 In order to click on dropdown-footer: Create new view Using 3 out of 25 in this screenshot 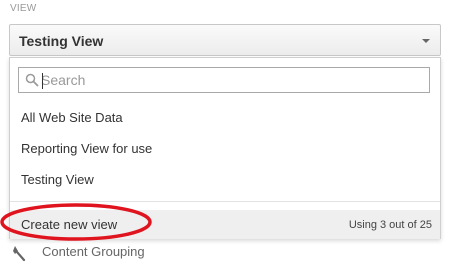, I will do `click(225, 224)`.